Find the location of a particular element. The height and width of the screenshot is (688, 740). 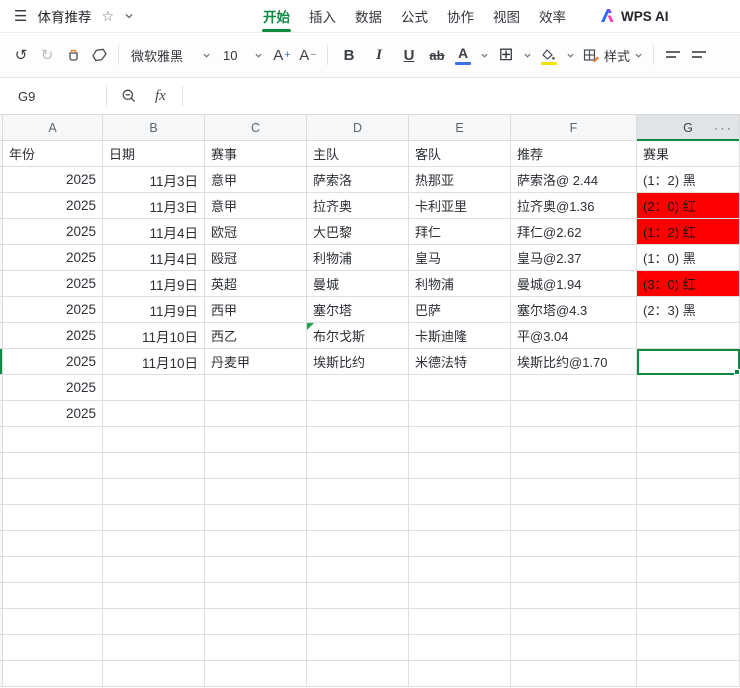

cell: (3：0) 红 is located at coordinates (688, 284).